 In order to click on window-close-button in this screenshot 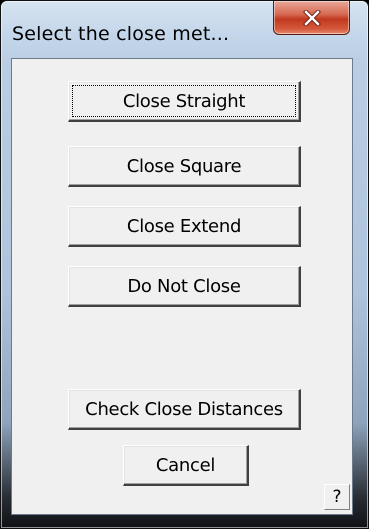, I will do `click(311, 18)`.